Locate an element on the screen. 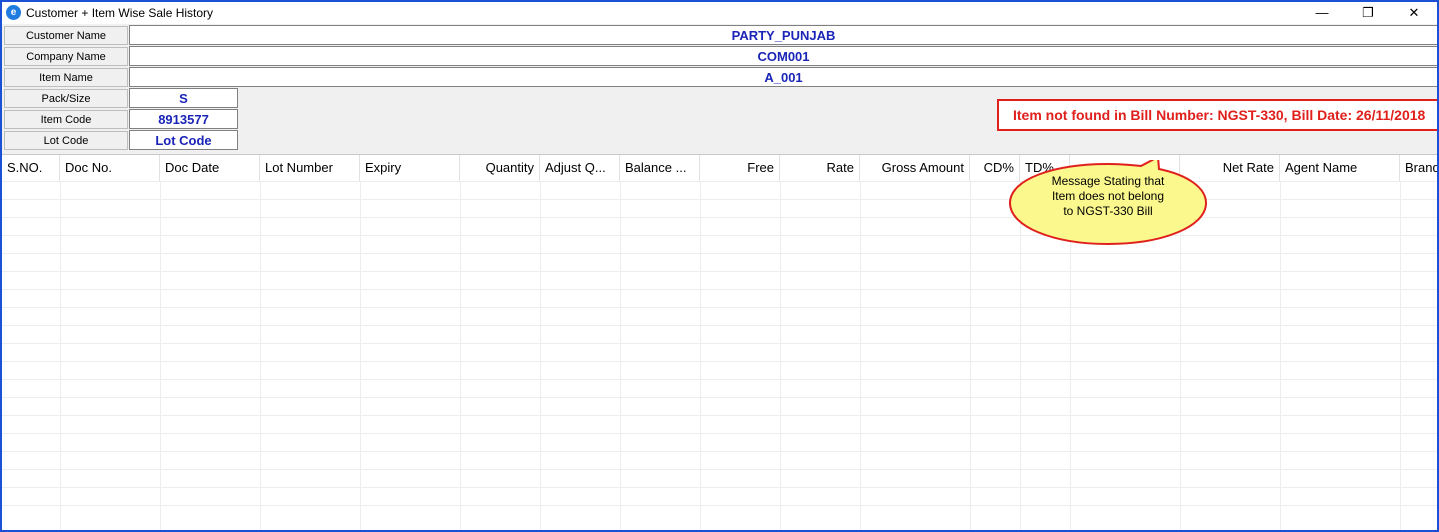 The height and width of the screenshot is (532, 1439). minimize-button: — is located at coordinates (1322, 13).